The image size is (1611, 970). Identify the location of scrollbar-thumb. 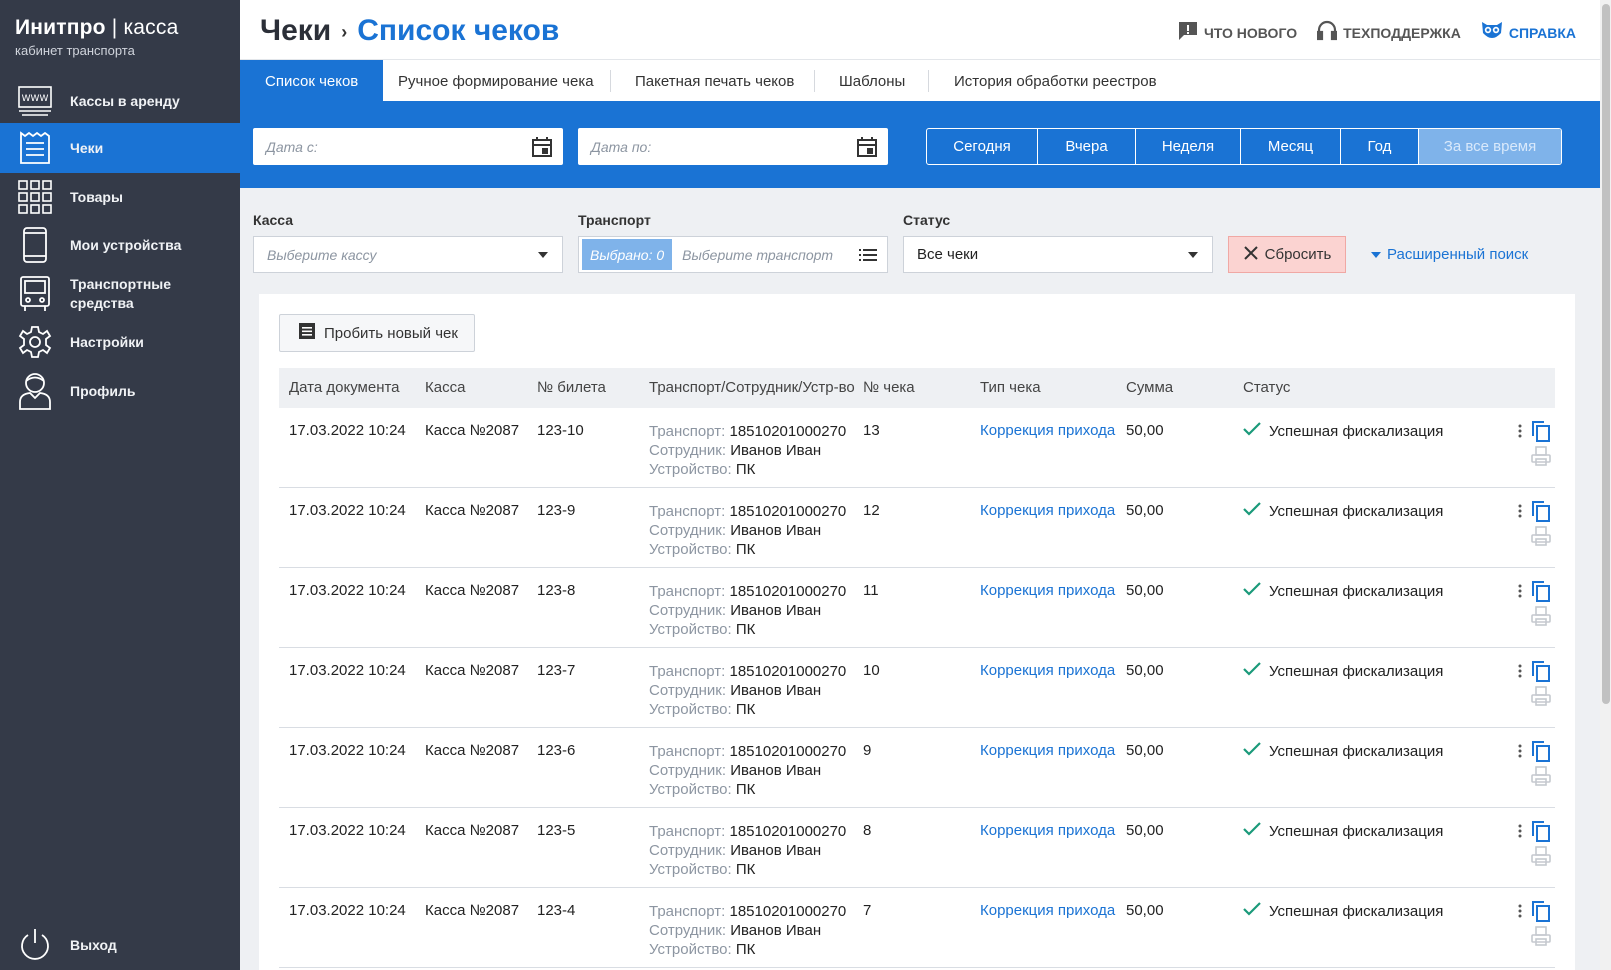
(1606, 354).